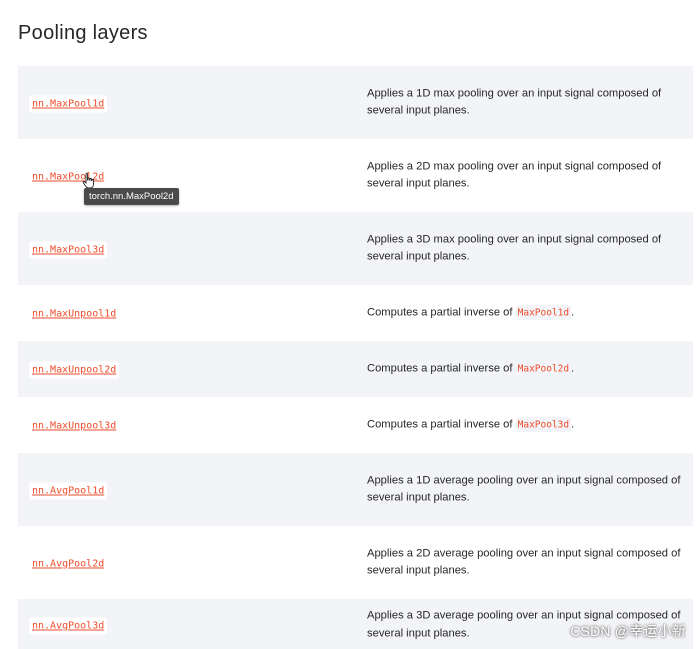 Image resolution: width=700 pixels, height=649 pixels. What do you see at coordinates (74, 370) in the screenshot?
I see `api-link-maxunpool2d: nn.MaxUnpool2d` at bounding box center [74, 370].